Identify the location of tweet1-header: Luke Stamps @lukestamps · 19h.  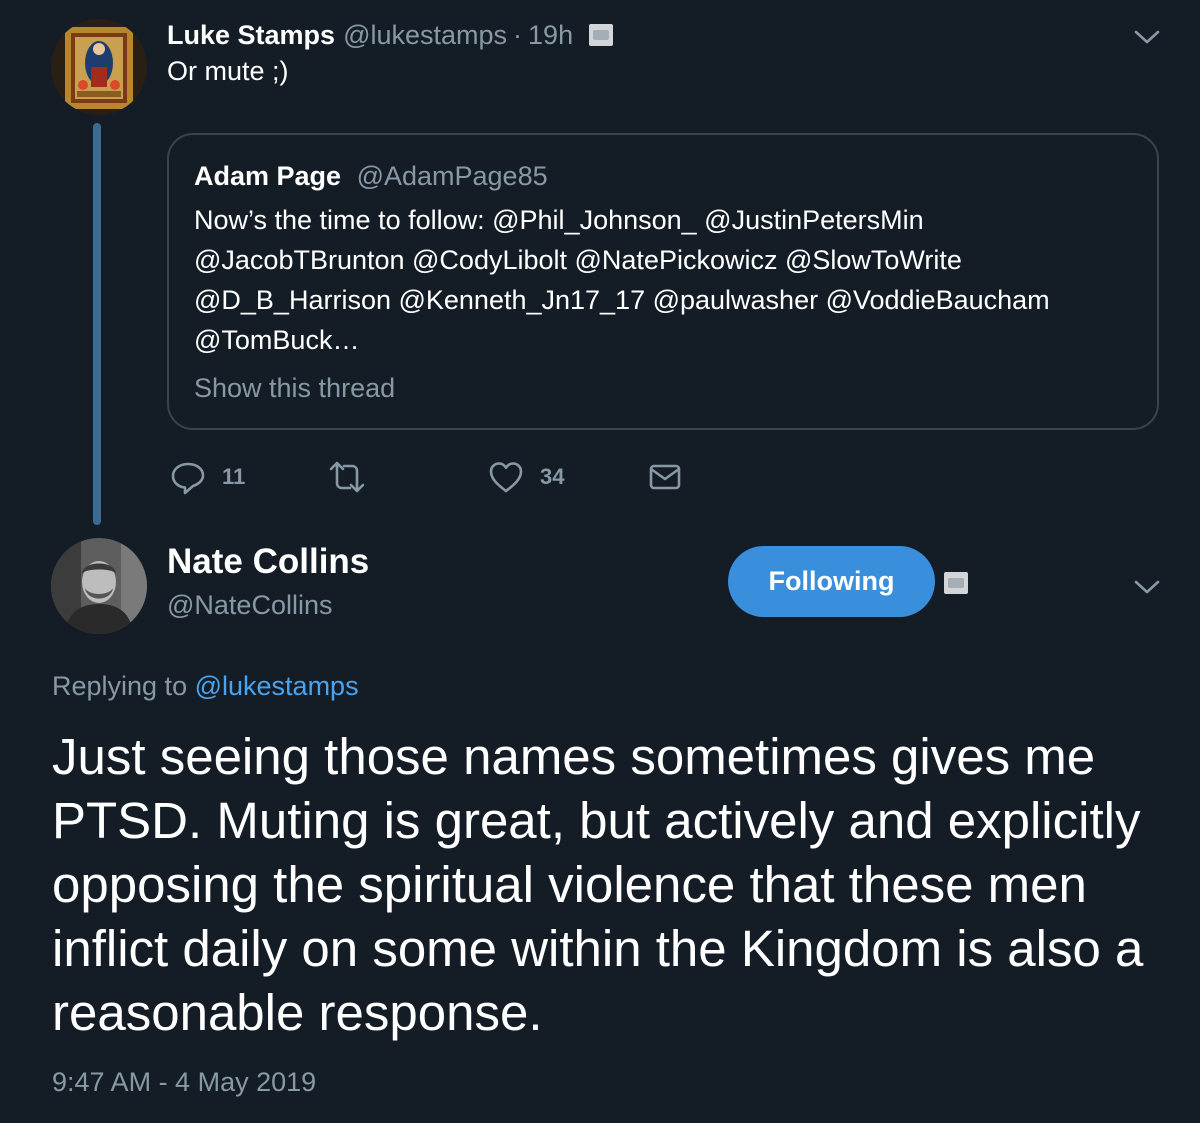
(390, 35).